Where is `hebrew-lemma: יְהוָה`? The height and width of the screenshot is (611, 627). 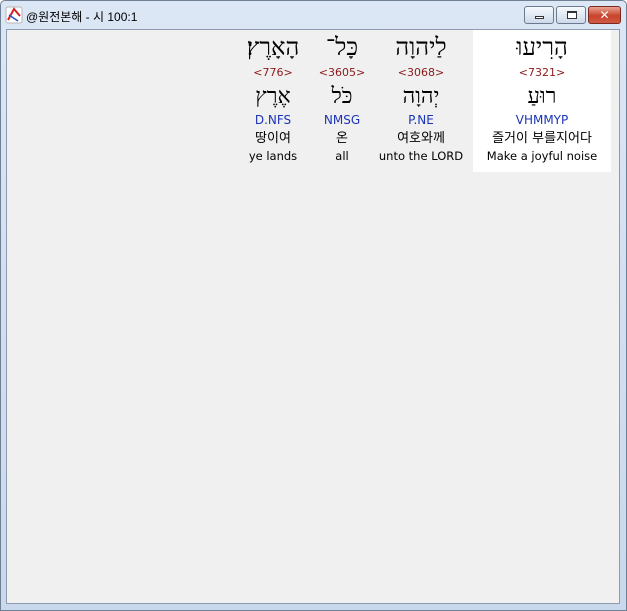 hebrew-lemma: יְהוָה is located at coordinates (421, 96).